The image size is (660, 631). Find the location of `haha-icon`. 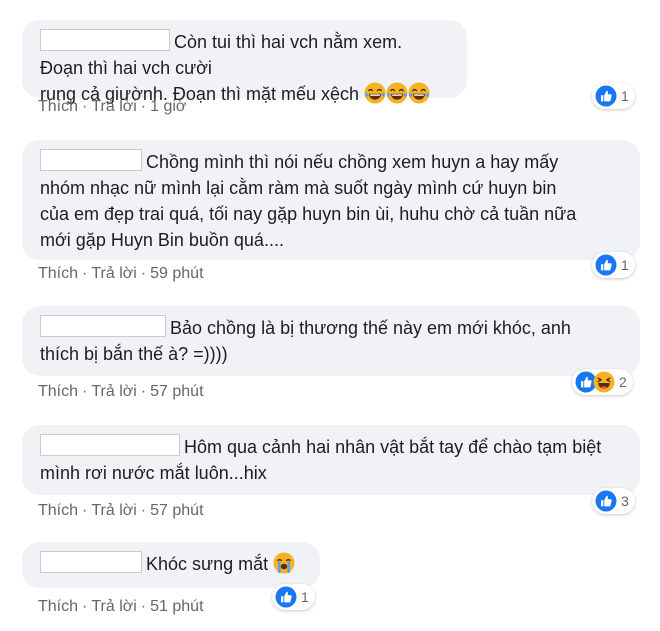

haha-icon is located at coordinates (604, 382).